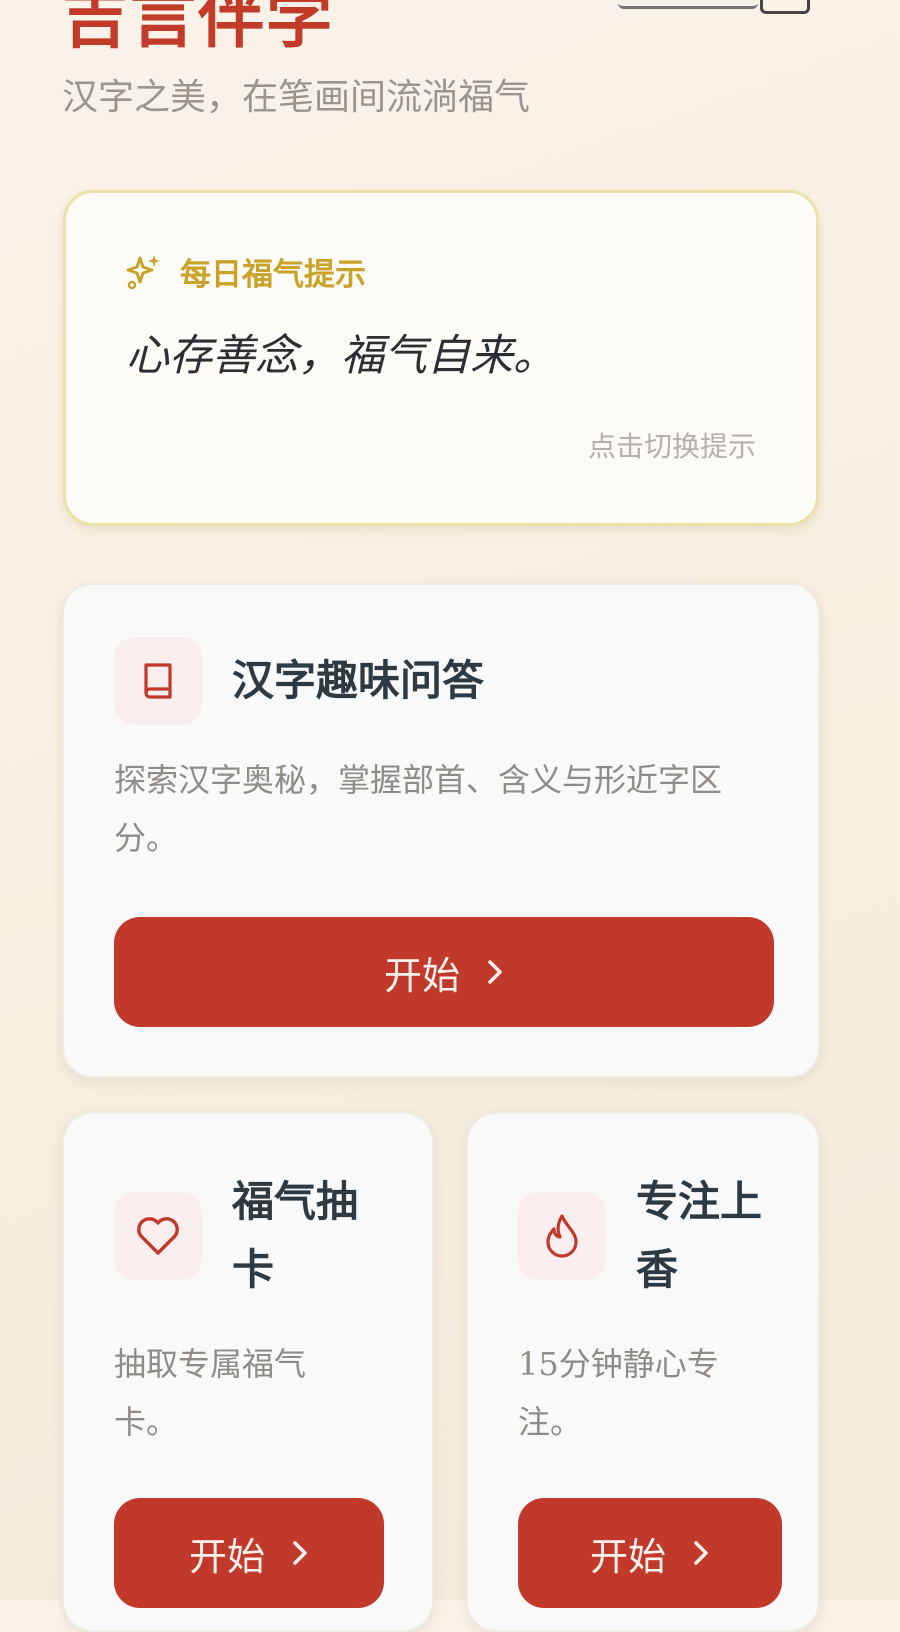 Image resolution: width=900 pixels, height=1632 pixels. Describe the element at coordinates (273, 275) in the screenshot. I see `daily-tip-label: 每日福气提示` at that location.